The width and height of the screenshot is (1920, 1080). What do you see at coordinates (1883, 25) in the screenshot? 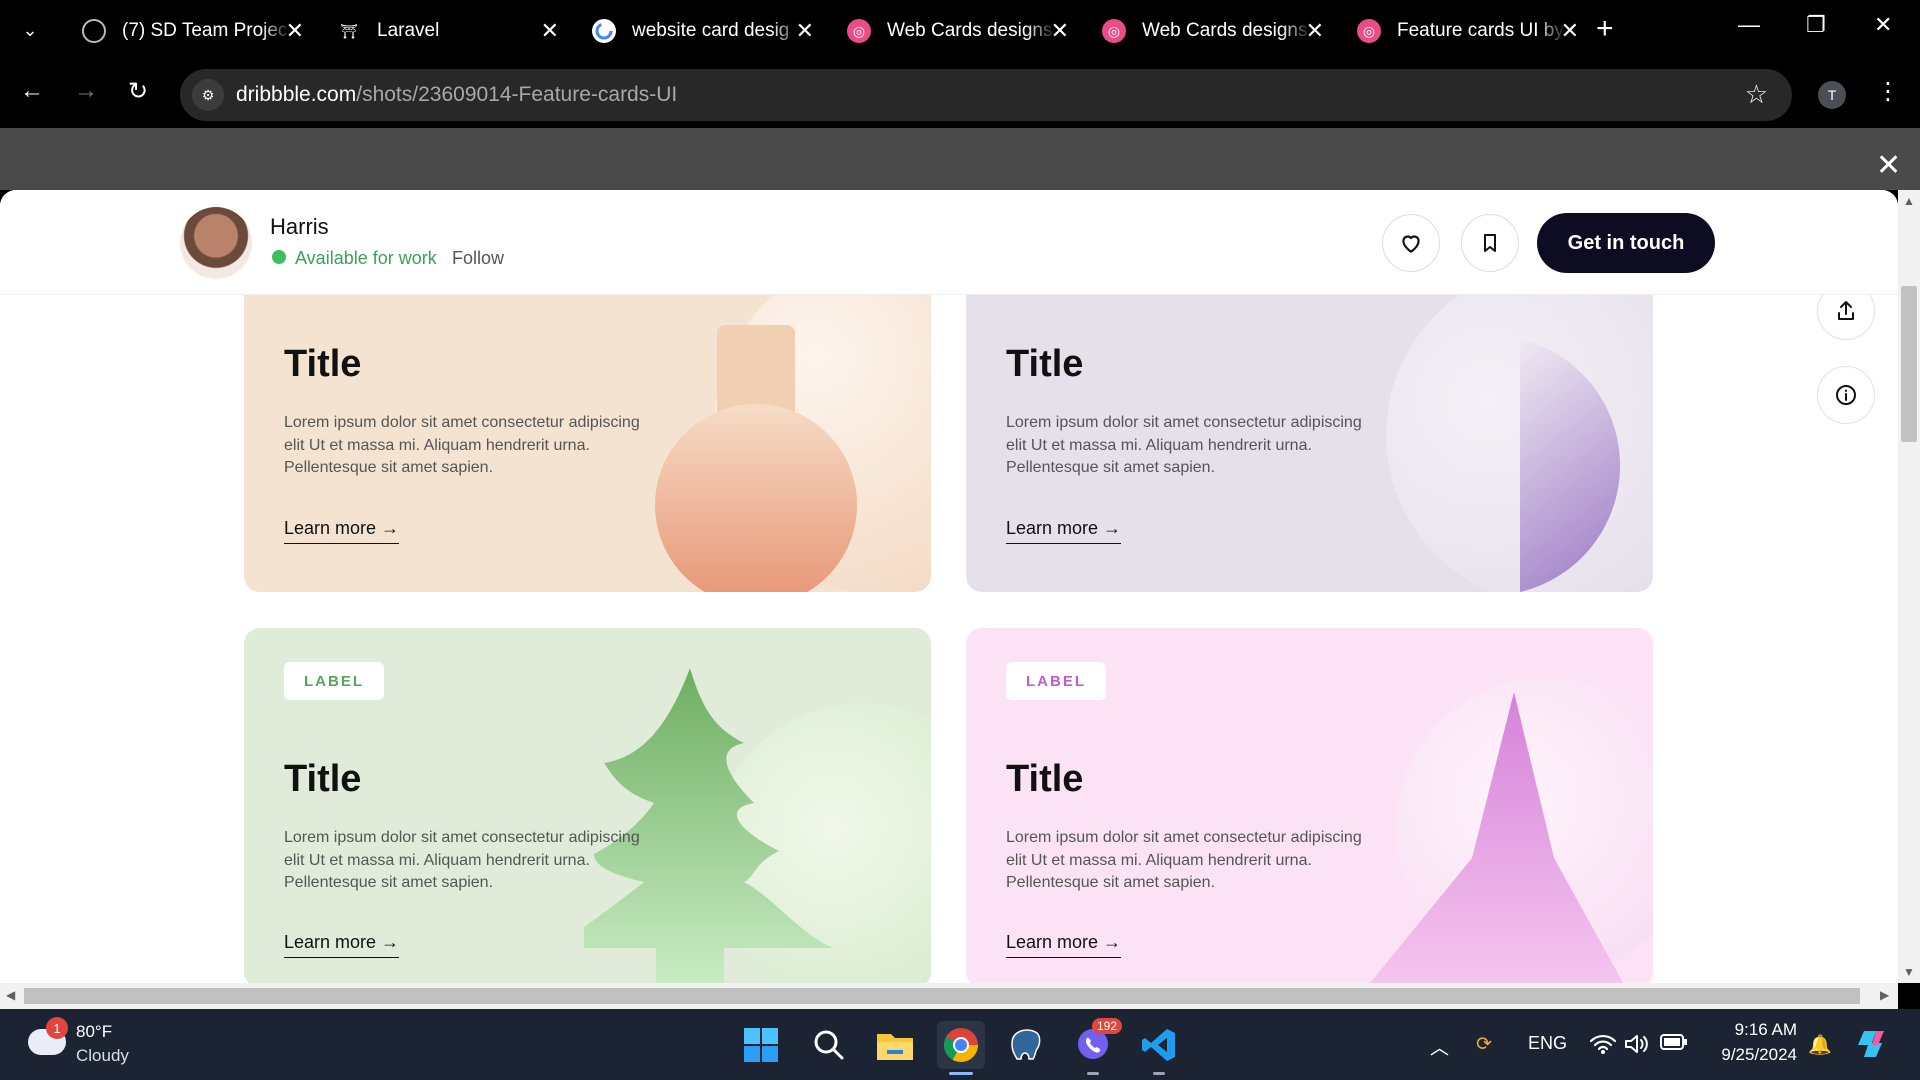
I see `window-close-icon: ✕` at bounding box center [1883, 25].